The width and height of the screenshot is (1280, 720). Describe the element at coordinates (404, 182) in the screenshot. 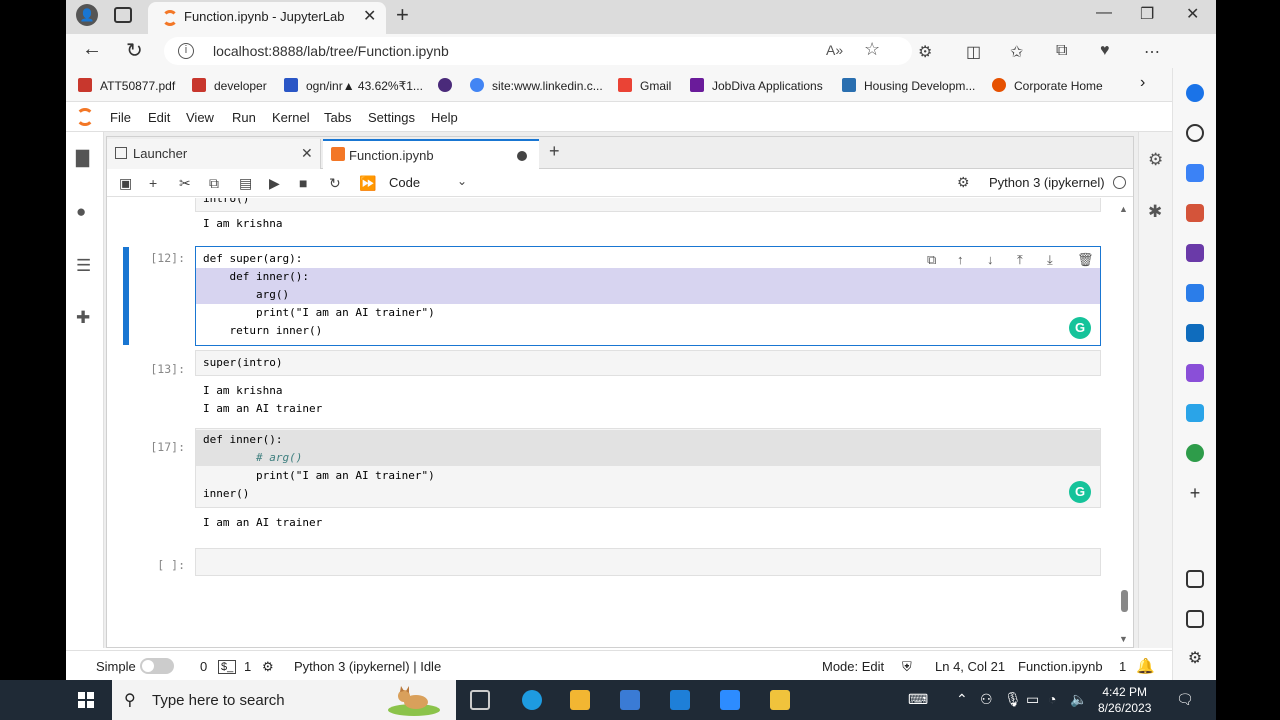

I see `cell-type-select: Code` at that location.